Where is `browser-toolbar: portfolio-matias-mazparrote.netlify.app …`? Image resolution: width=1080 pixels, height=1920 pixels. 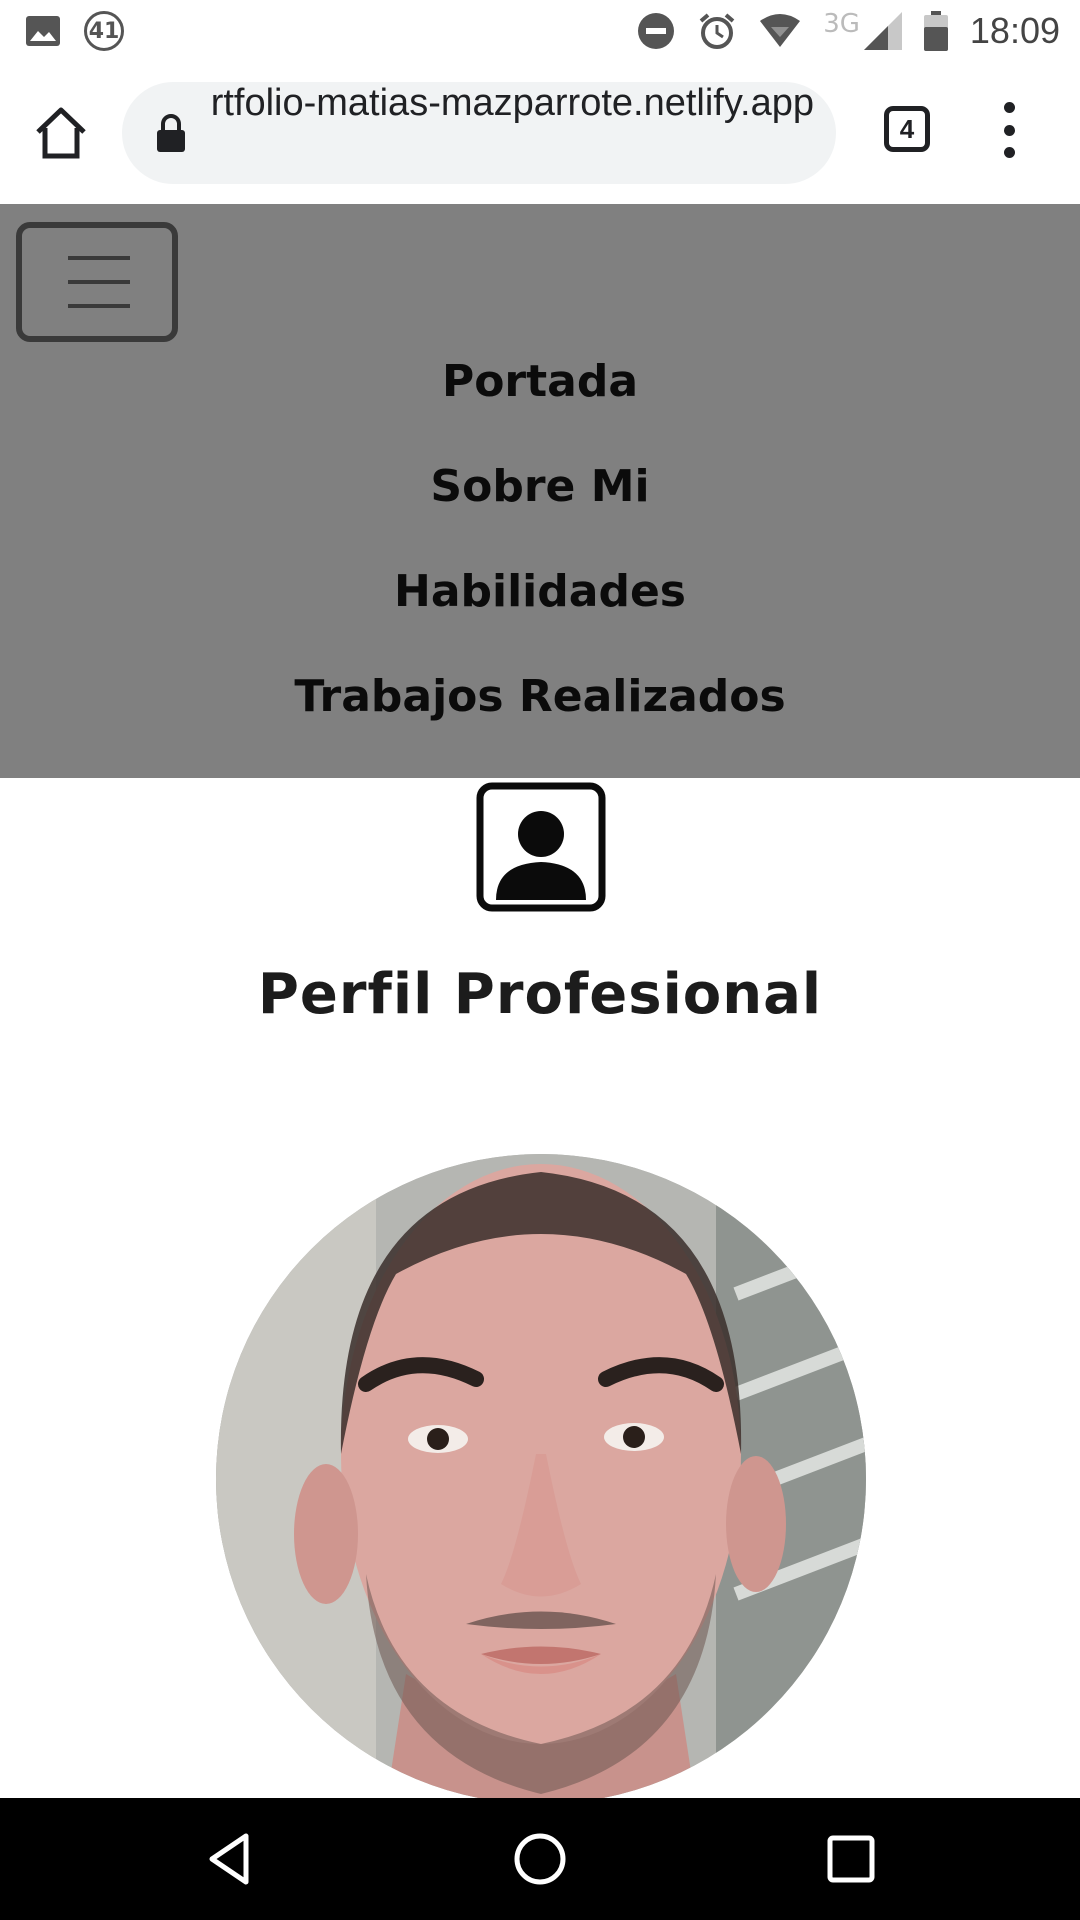 browser-toolbar: portfolio-matias-mazparrote.netlify.app … is located at coordinates (540, 133).